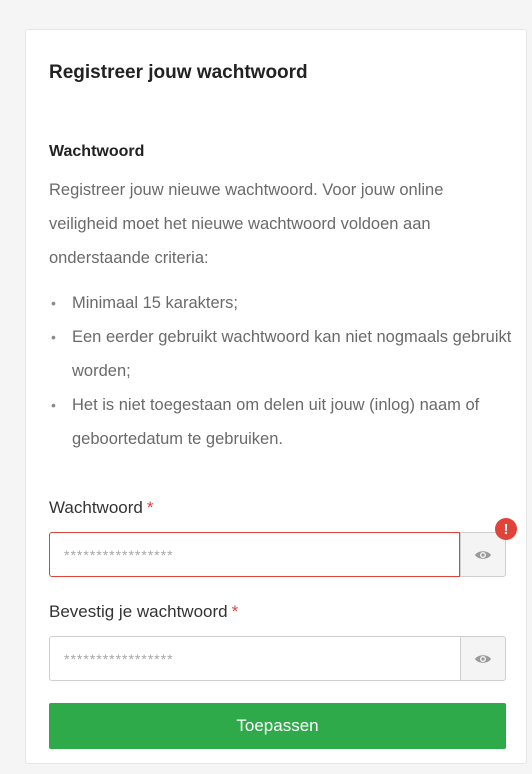 This screenshot has width=532, height=774. I want to click on password-label-text: Wachtwoord, so click(96, 507).